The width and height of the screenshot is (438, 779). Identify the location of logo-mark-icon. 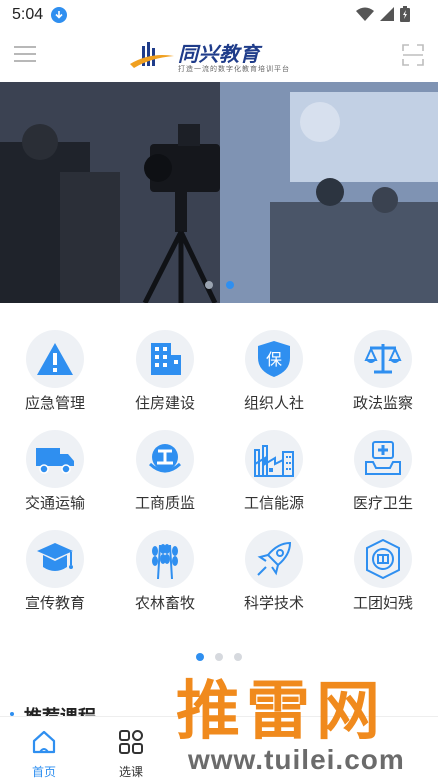
(152, 55).